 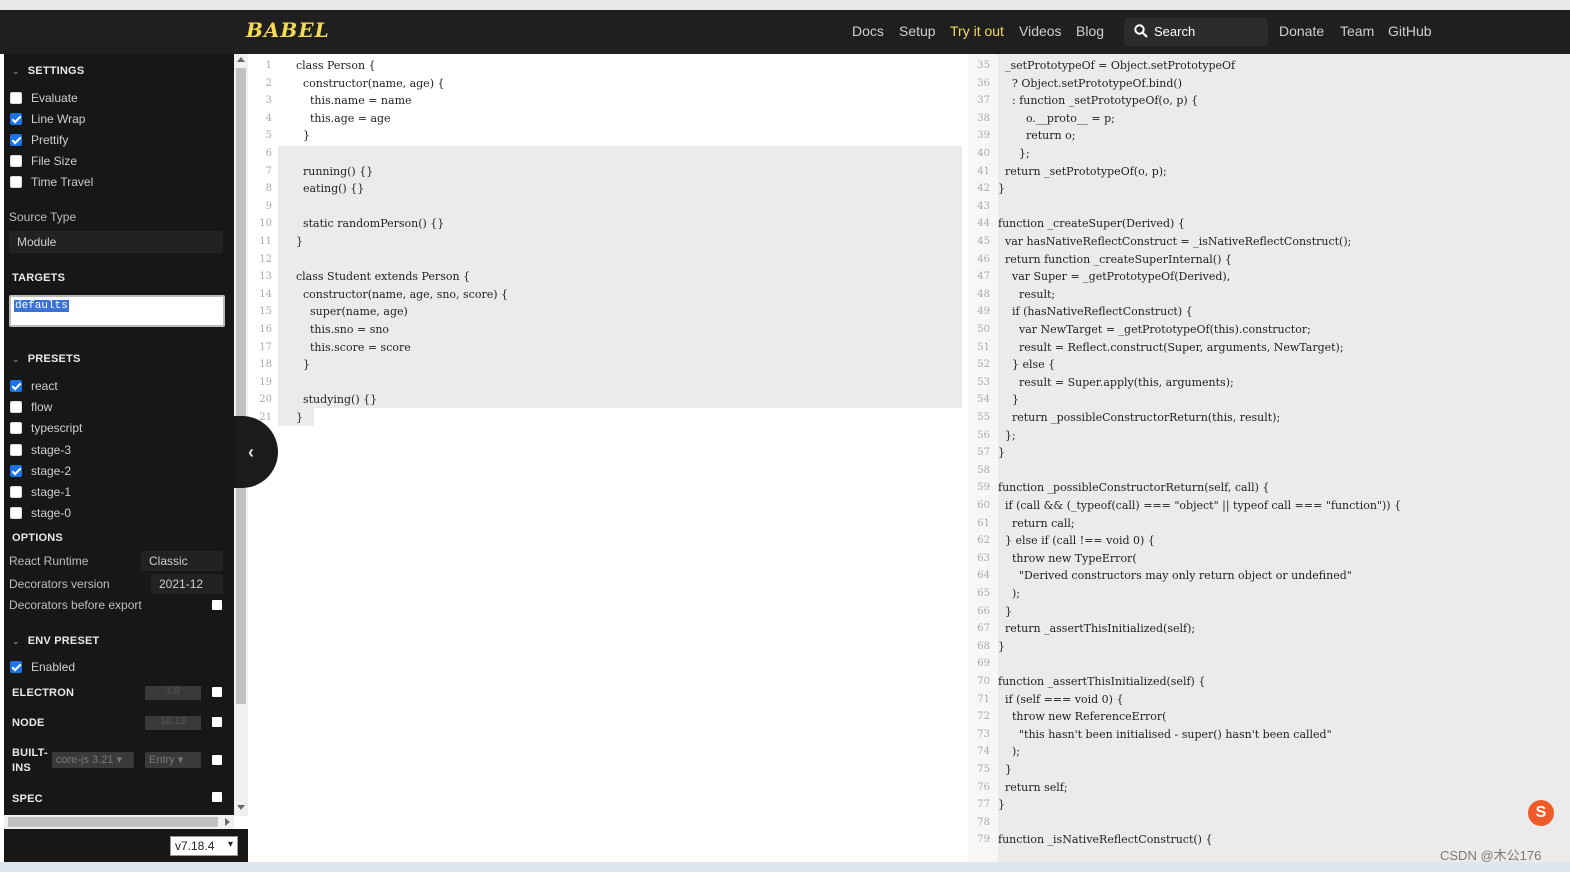 I want to click on targets-title: TARGETS, so click(x=39, y=278).